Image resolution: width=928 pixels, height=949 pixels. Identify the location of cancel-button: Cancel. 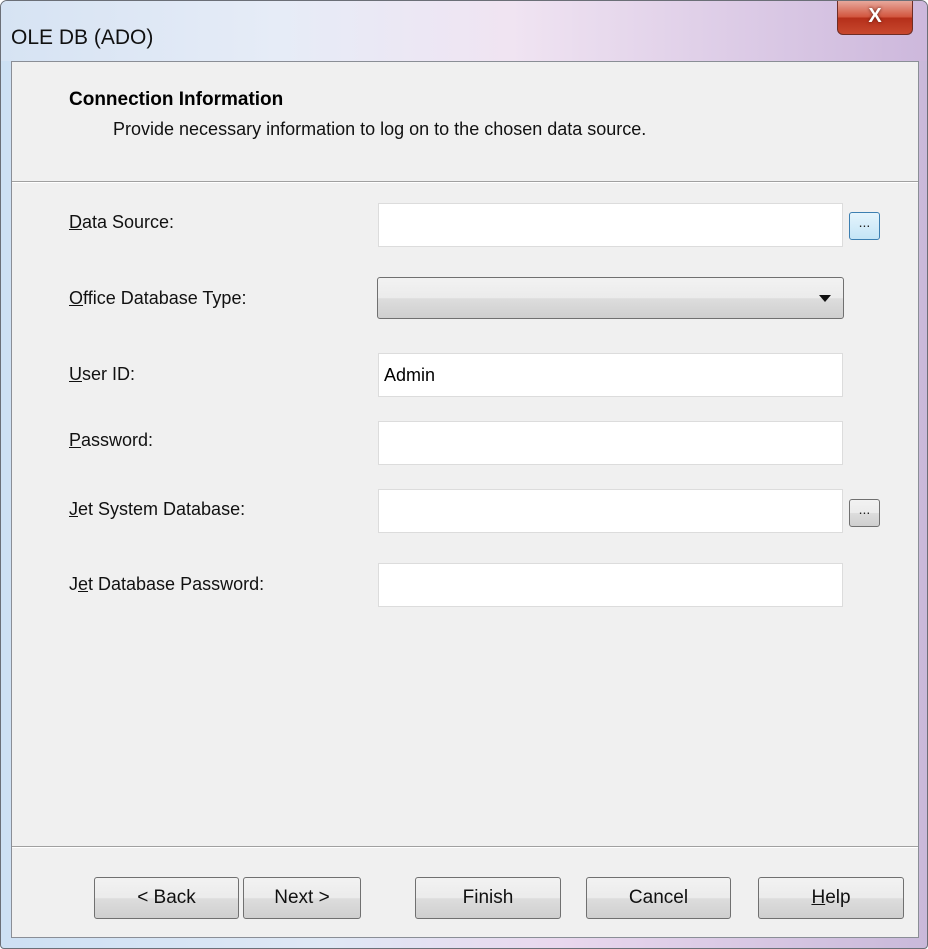
(658, 898).